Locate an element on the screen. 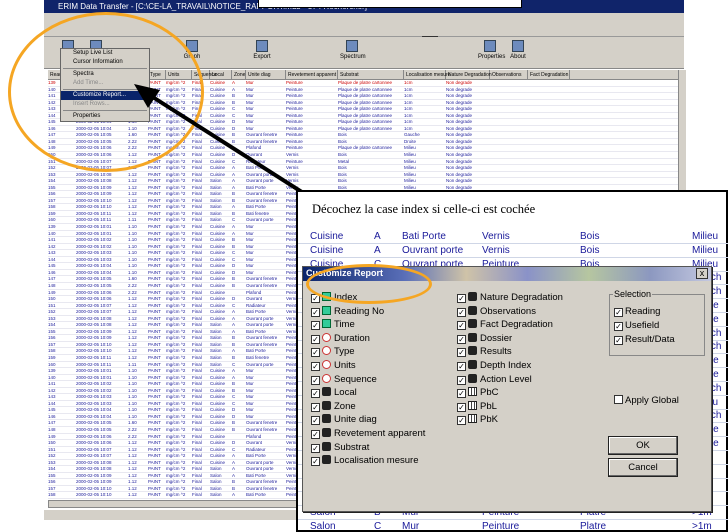  toolbar-label: Properties is located at coordinates (492, 57).